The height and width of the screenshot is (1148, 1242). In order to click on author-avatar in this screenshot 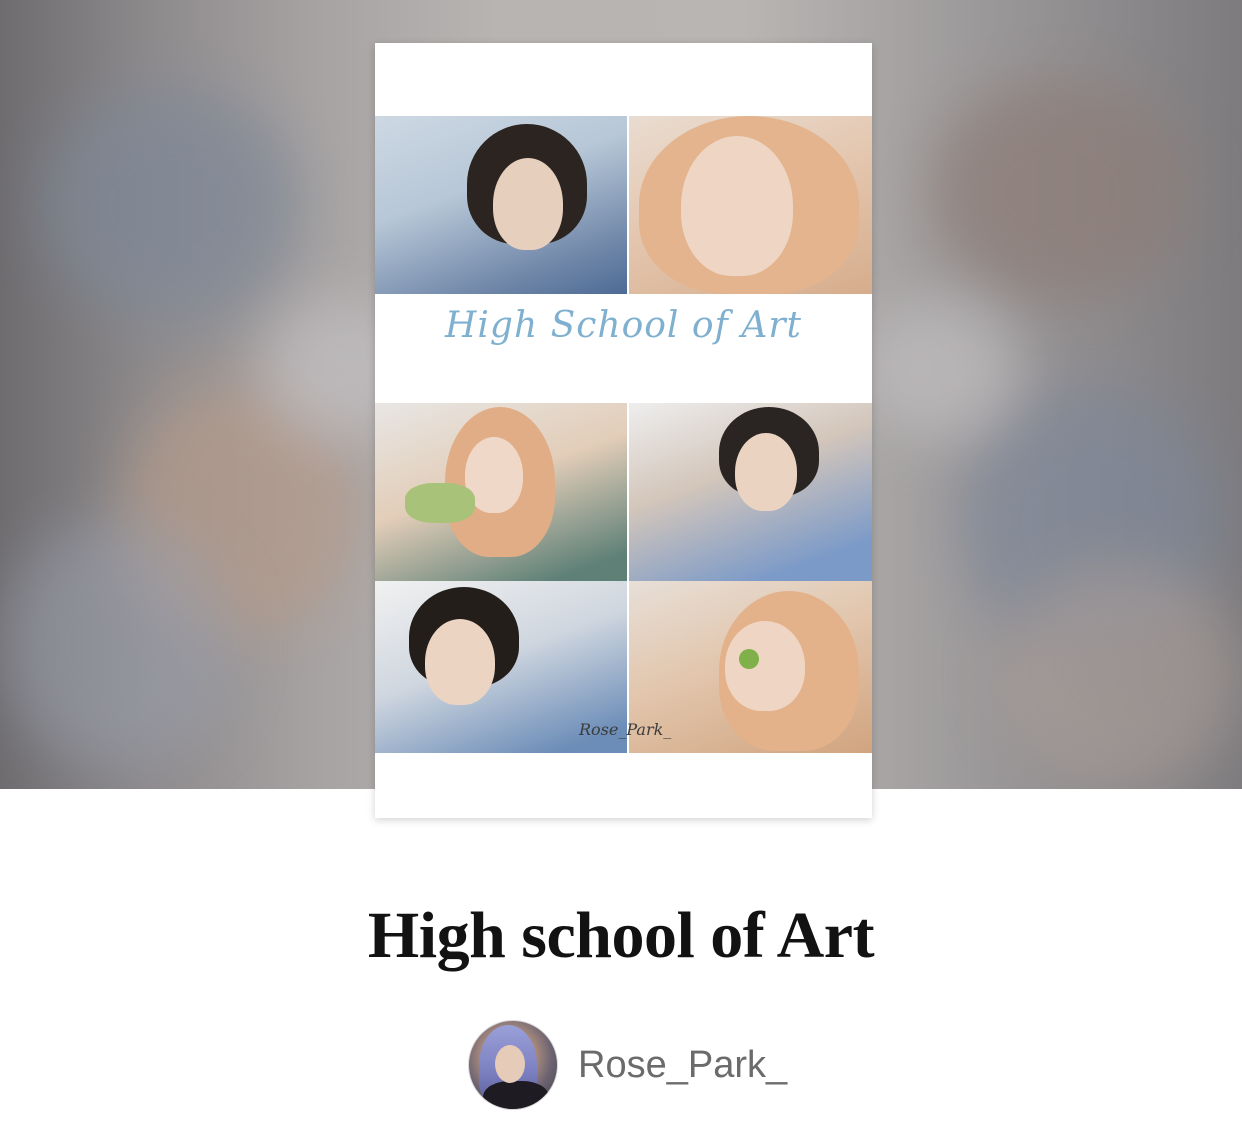, I will do `click(513, 1065)`.